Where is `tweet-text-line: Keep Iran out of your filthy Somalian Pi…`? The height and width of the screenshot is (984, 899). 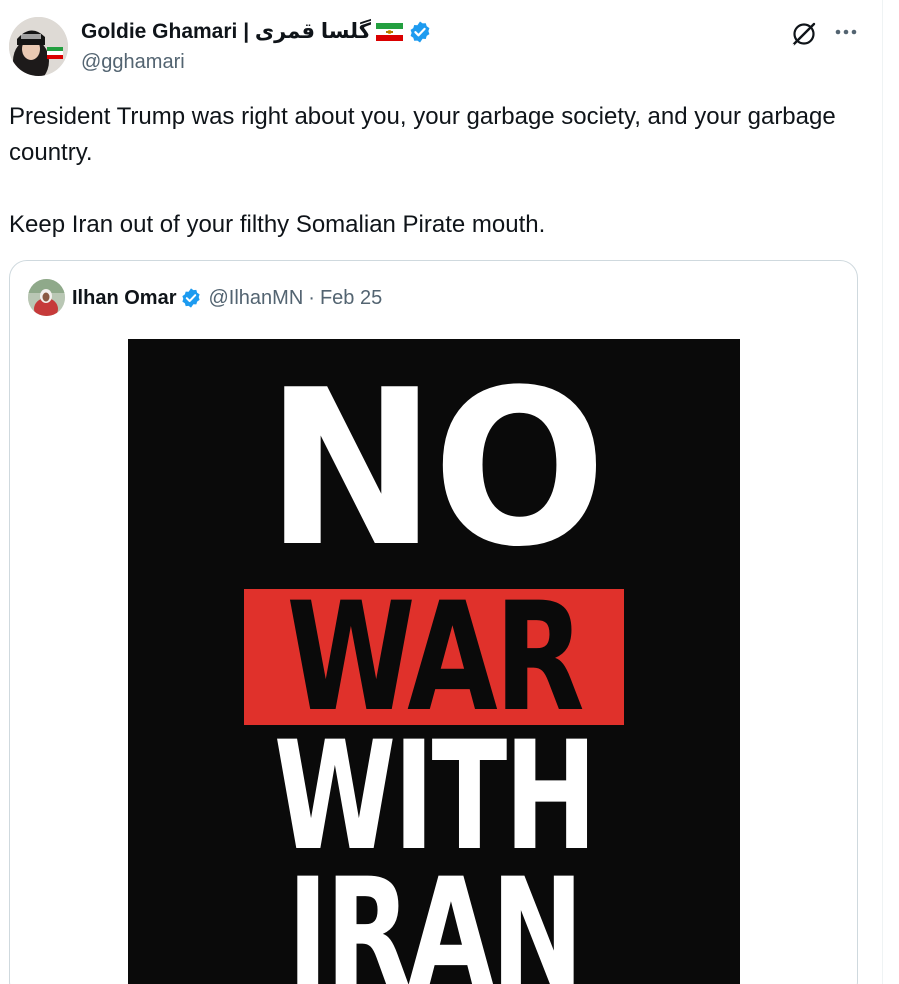
tweet-text-line: Keep Iran out of your filthy Somalian Pi… is located at coordinates (277, 224).